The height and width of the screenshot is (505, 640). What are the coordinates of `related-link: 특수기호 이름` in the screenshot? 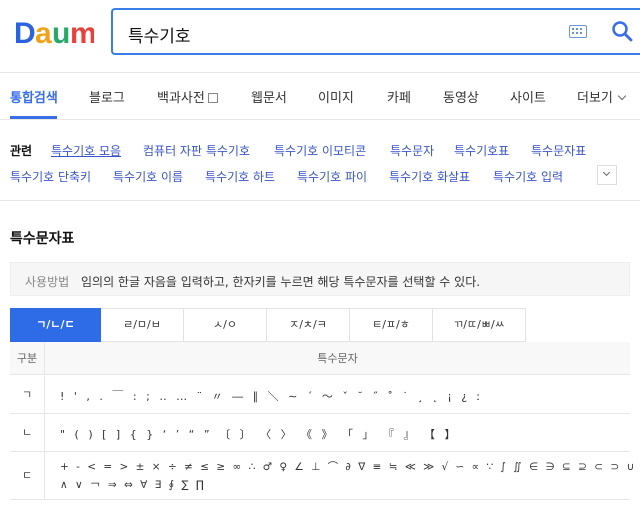 It's located at (148, 176).